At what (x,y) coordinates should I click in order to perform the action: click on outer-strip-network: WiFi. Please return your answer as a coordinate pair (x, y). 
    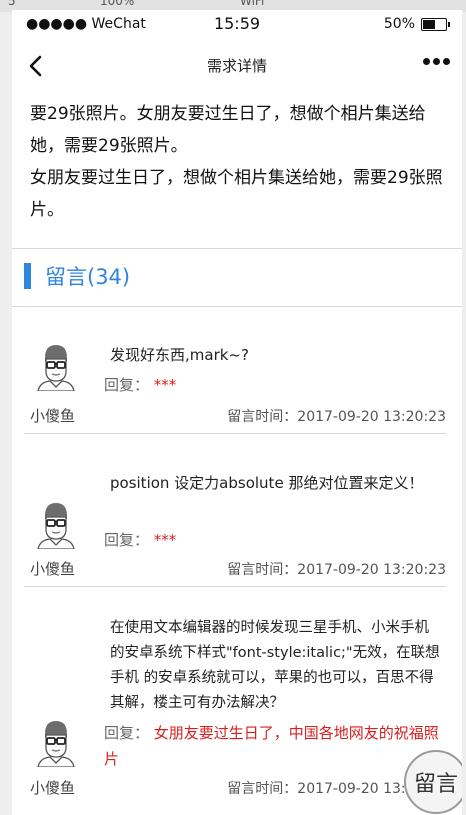
    Looking at the image, I should click on (252, 4).